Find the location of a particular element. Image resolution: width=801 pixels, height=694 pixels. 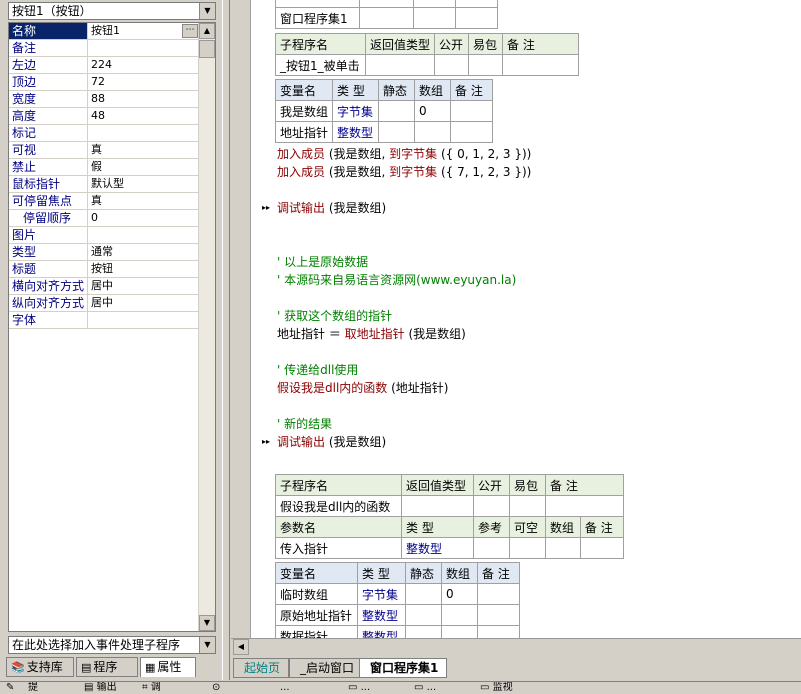

table-row: _按钮1_被单击 is located at coordinates (427, 65).